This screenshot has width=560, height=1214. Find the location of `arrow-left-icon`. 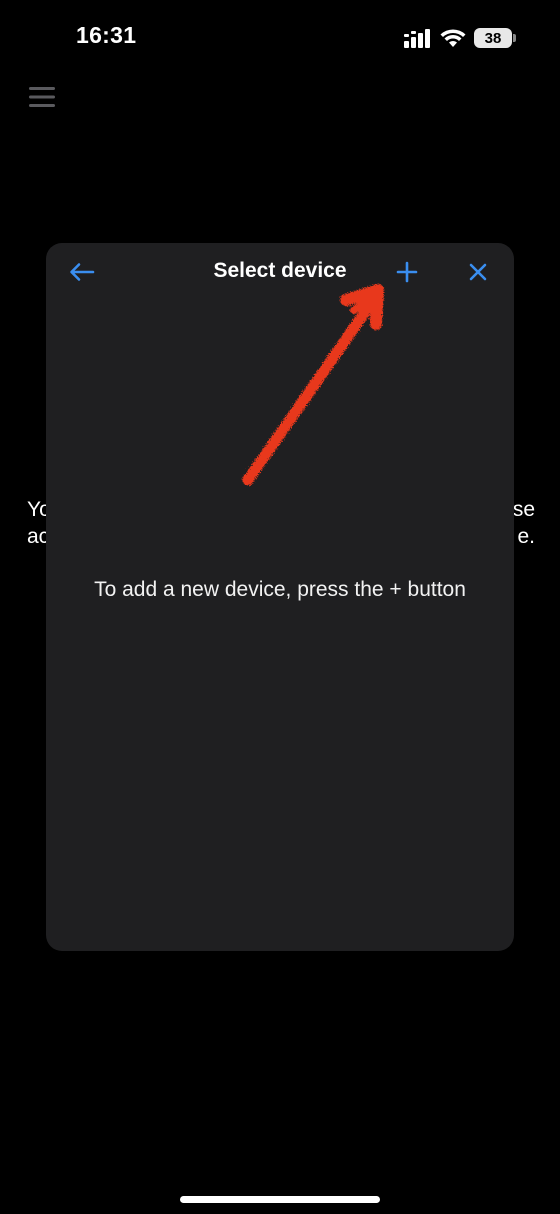

arrow-left-icon is located at coordinates (82, 272).